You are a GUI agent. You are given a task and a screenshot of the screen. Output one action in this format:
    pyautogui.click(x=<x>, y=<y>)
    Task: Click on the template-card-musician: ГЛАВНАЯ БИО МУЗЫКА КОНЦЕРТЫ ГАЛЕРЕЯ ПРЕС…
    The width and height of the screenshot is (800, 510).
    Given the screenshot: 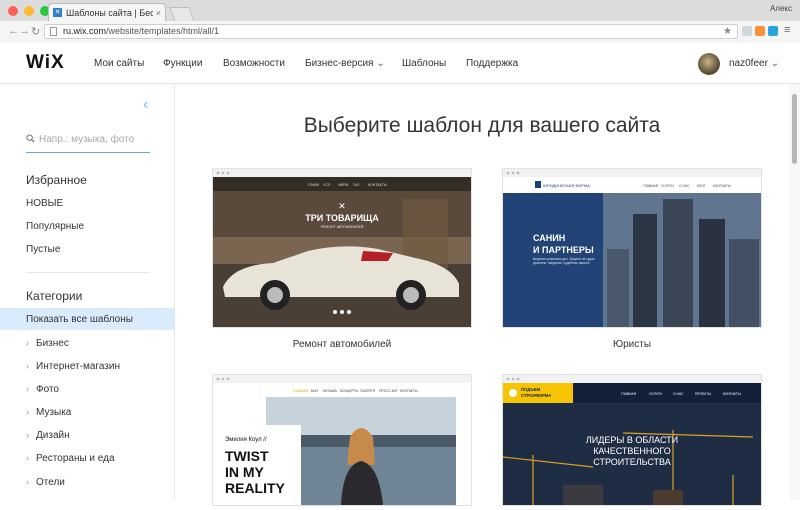 What is the action you would take?
    pyautogui.click(x=342, y=440)
    